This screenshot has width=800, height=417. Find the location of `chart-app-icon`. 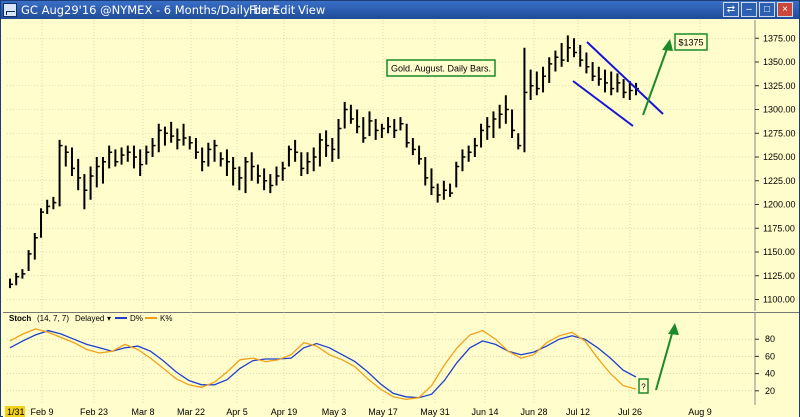

chart-app-icon is located at coordinates (10, 10).